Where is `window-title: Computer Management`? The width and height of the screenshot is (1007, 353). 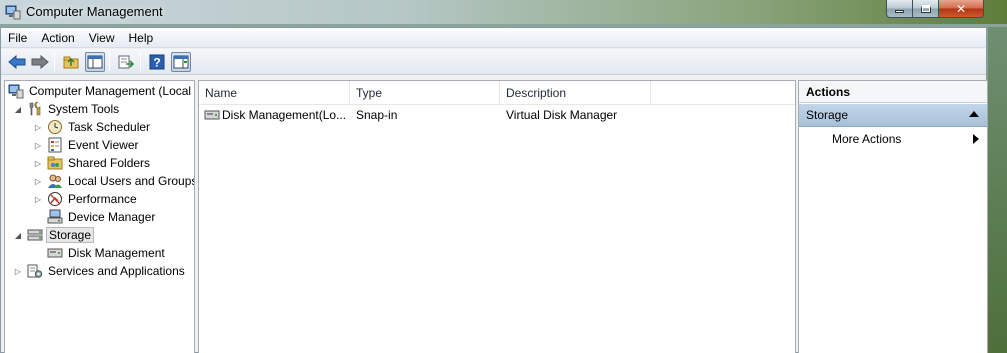 window-title: Computer Management is located at coordinates (94, 11).